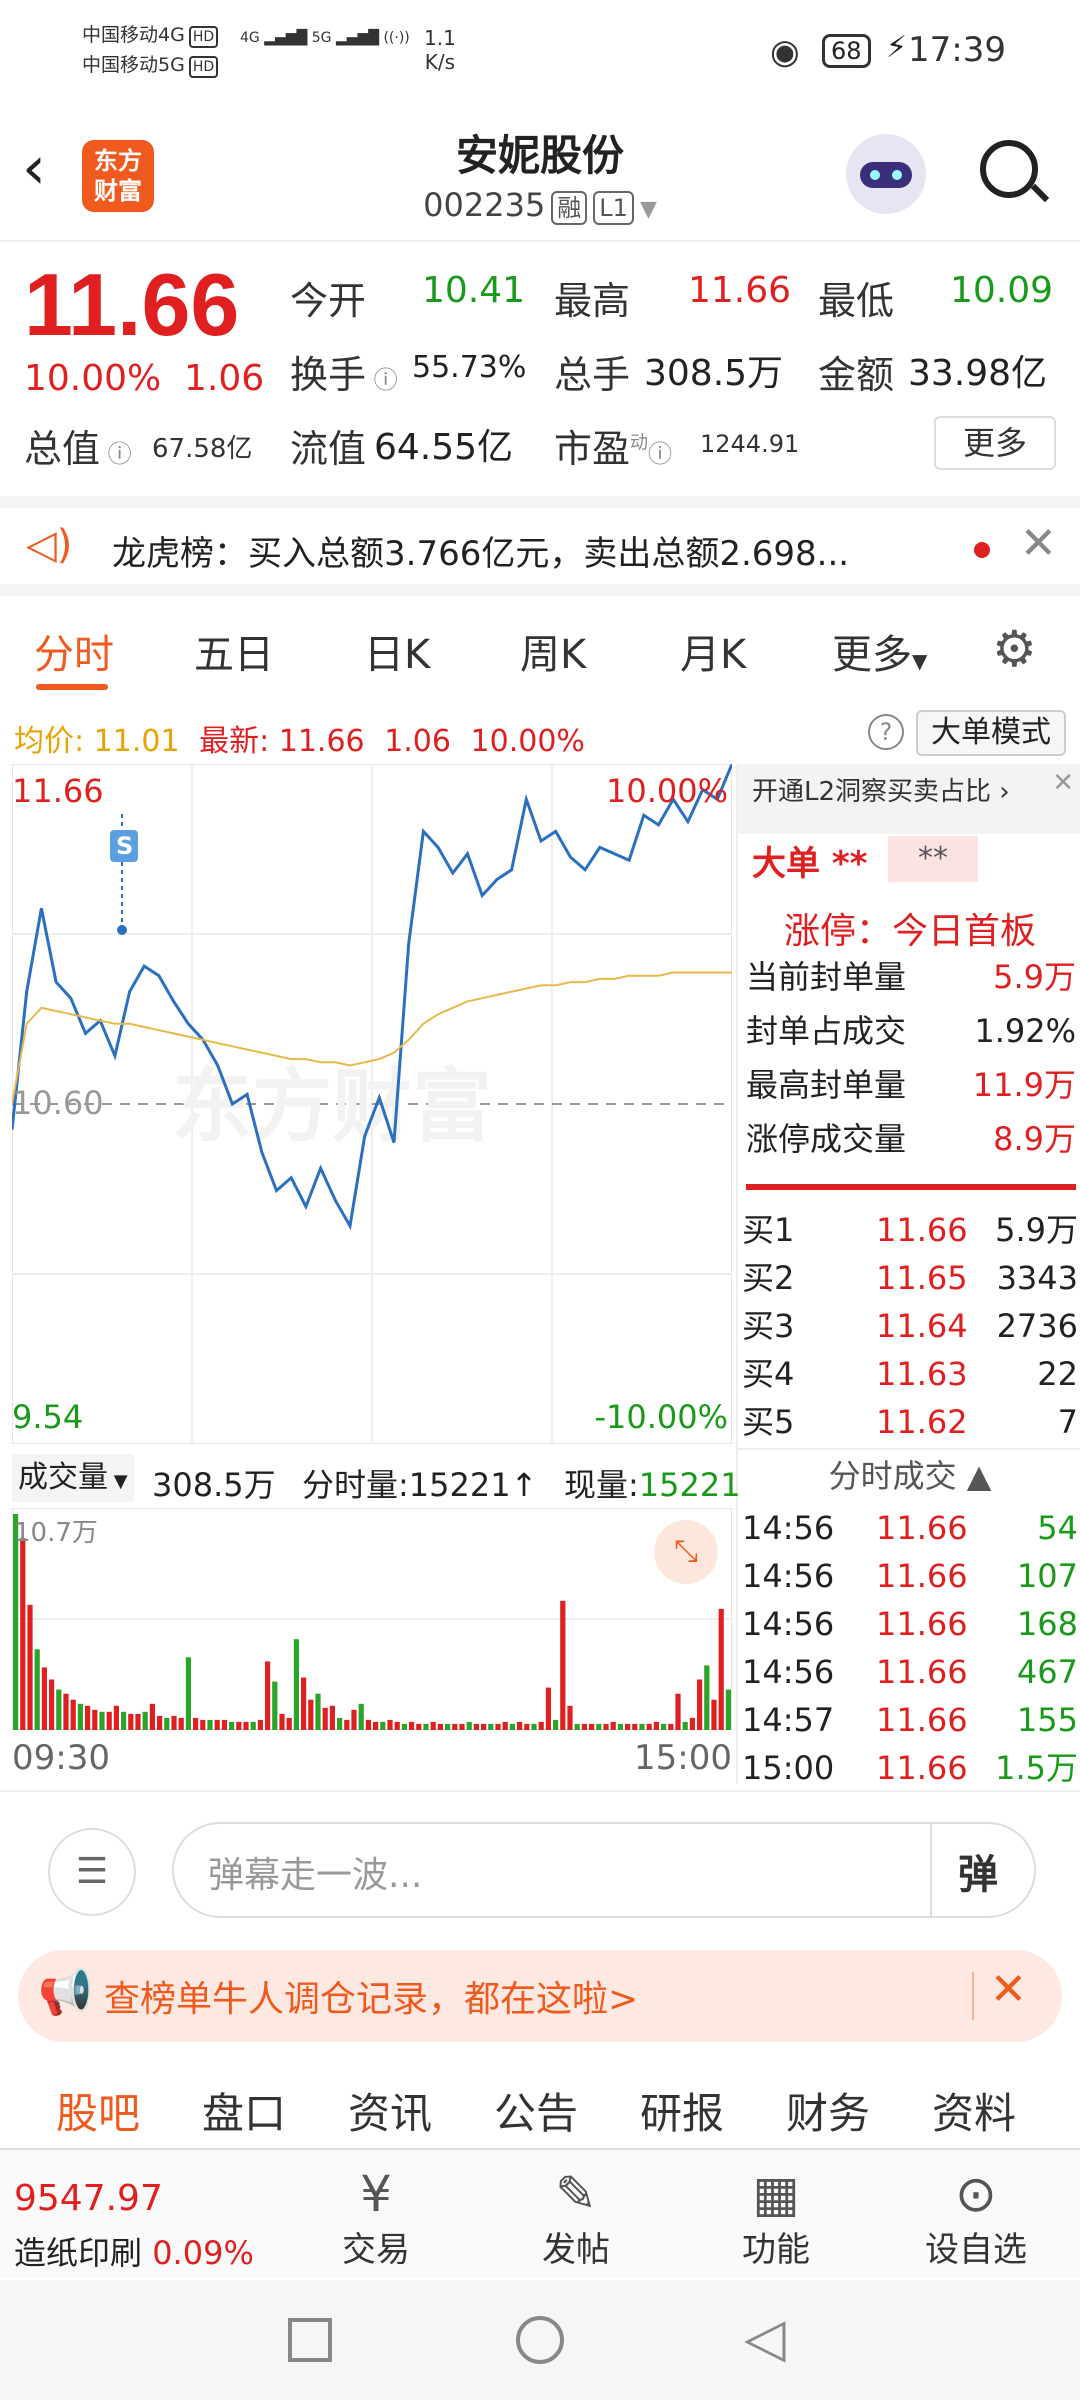 Image resolution: width=1080 pixels, height=2400 pixels. Describe the element at coordinates (310, 2340) in the screenshot. I see `recent-apps-icon` at that location.